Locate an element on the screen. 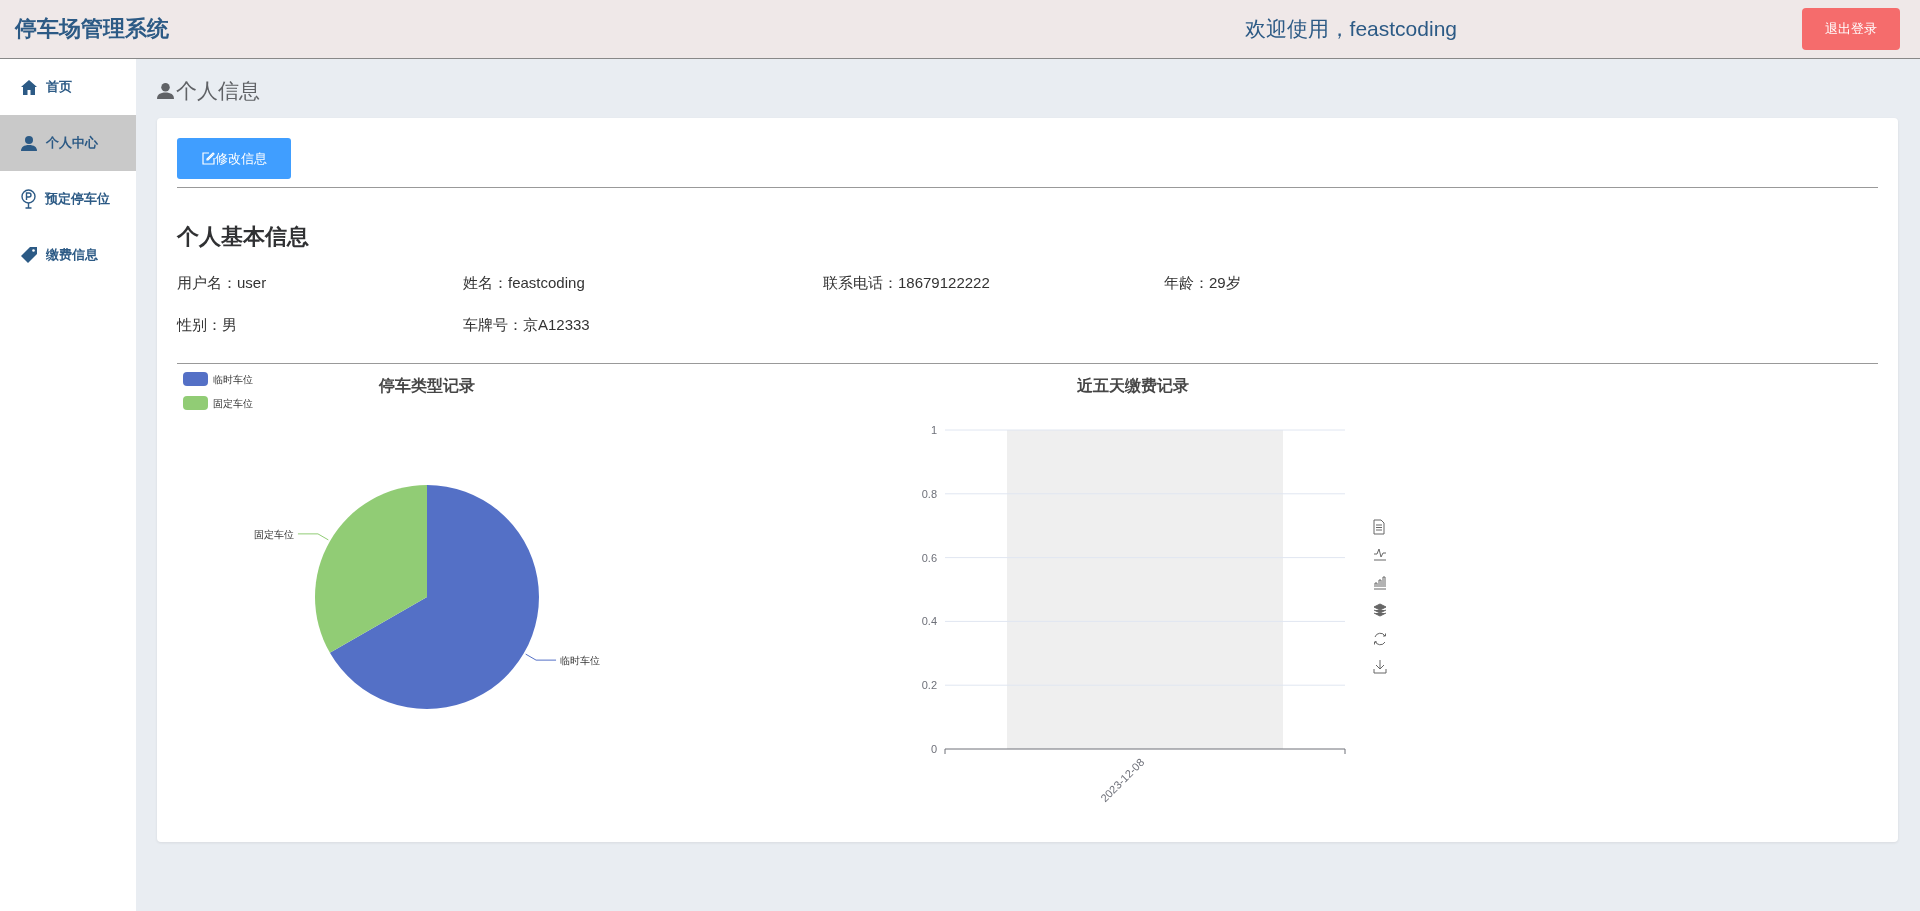  info-field-text: 性别：男 is located at coordinates (207, 324).